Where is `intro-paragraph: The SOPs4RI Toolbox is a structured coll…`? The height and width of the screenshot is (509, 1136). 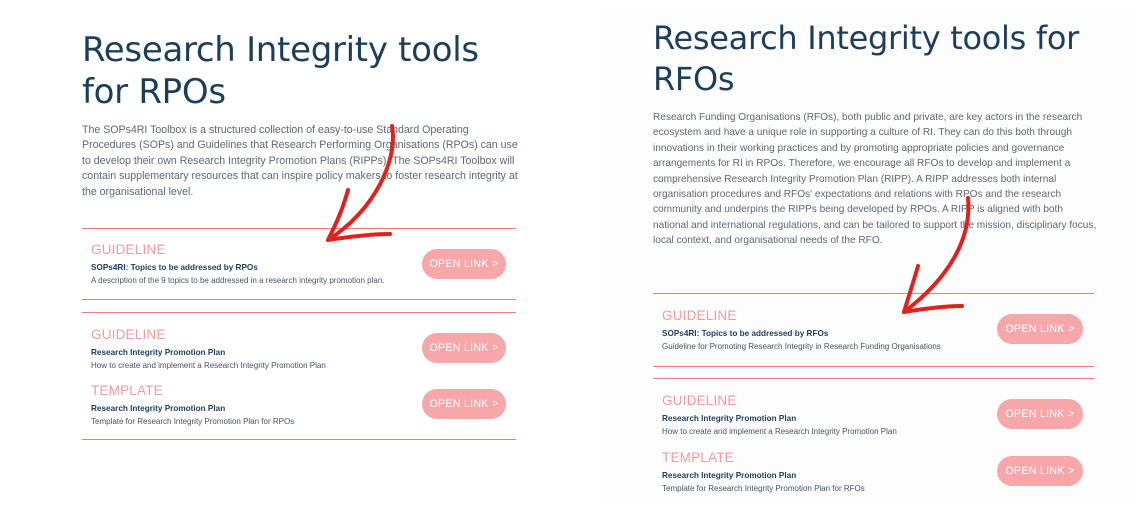 intro-paragraph: The SOPs4RI Toolbox is a structured coll… is located at coordinates (300, 161).